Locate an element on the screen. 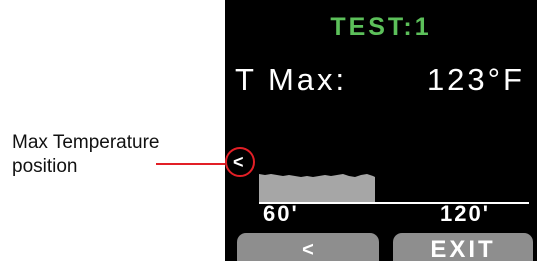  x-tick-60: 60' is located at coordinates (281, 213).